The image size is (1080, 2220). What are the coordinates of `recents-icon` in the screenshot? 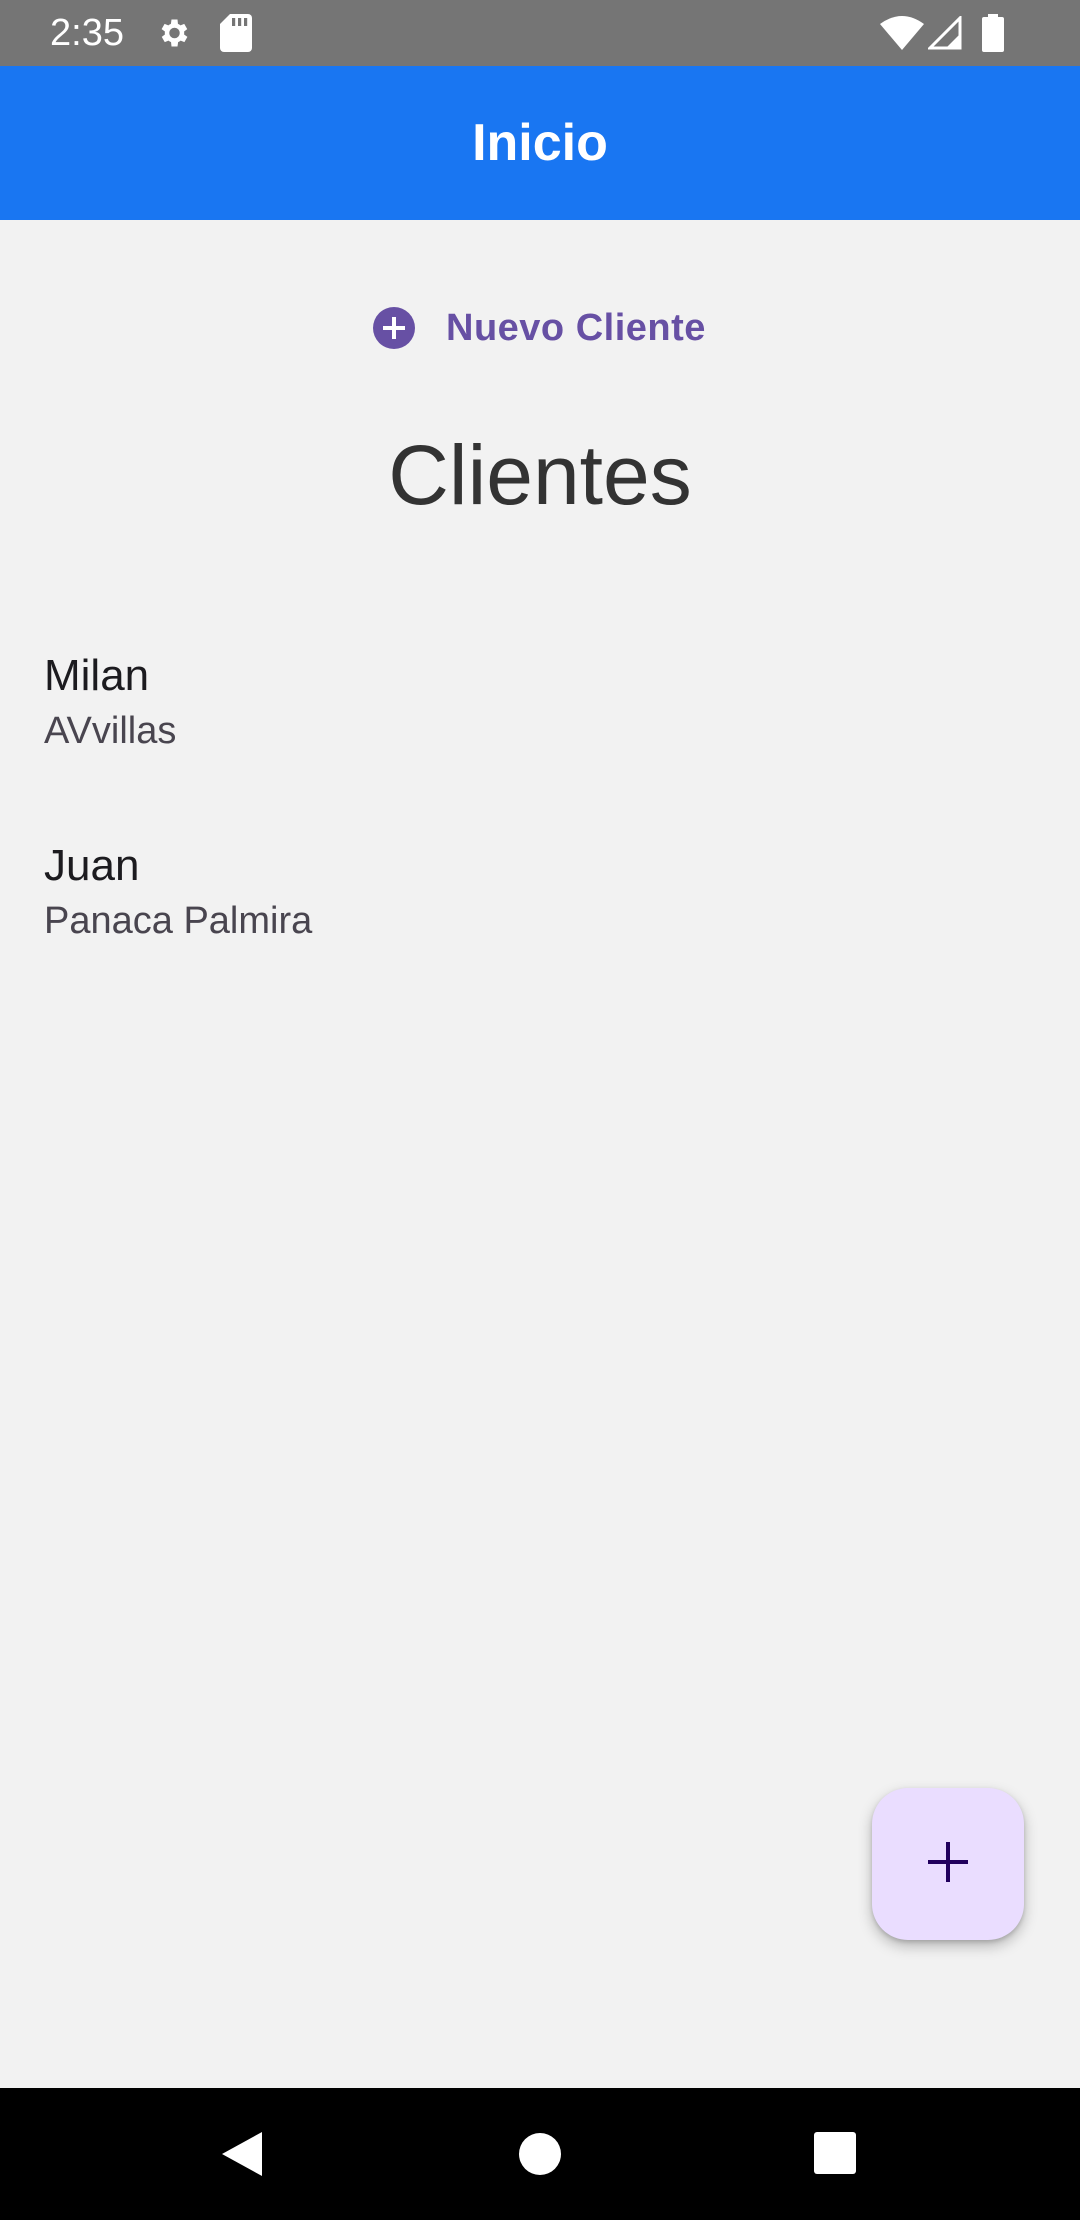 It's located at (835, 2155).